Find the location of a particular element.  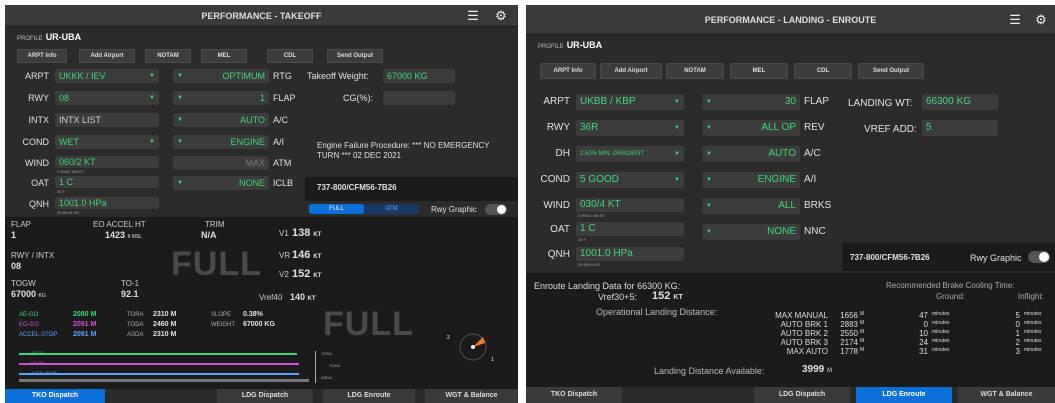

tora-value: 2310 M is located at coordinates (165, 314).